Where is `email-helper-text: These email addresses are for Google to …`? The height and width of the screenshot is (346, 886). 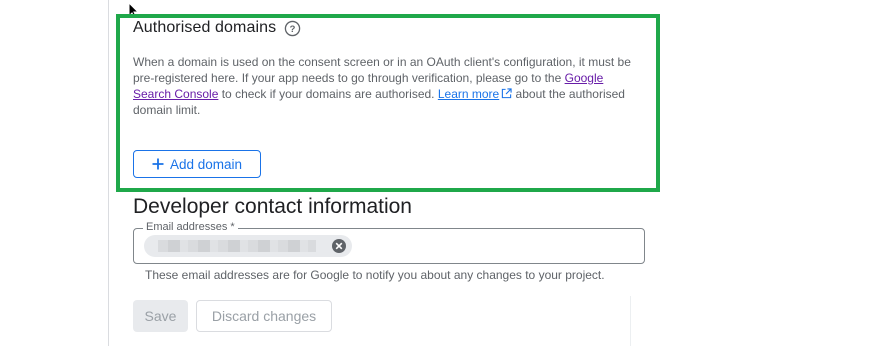 email-helper-text: These email addresses are for Google to … is located at coordinates (375, 275).